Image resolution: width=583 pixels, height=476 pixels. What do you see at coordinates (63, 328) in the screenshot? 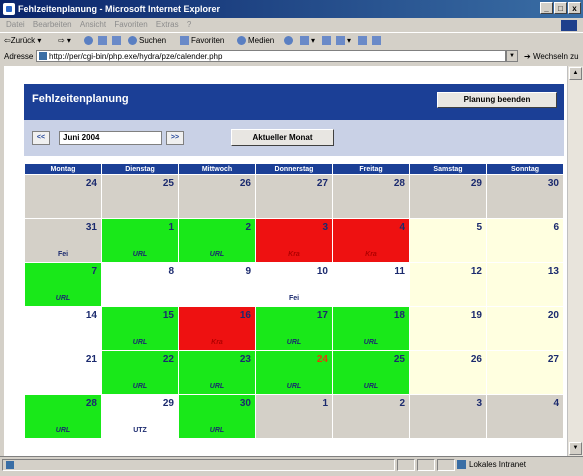
I see `calendar-day-cell: 14` at bounding box center [63, 328].